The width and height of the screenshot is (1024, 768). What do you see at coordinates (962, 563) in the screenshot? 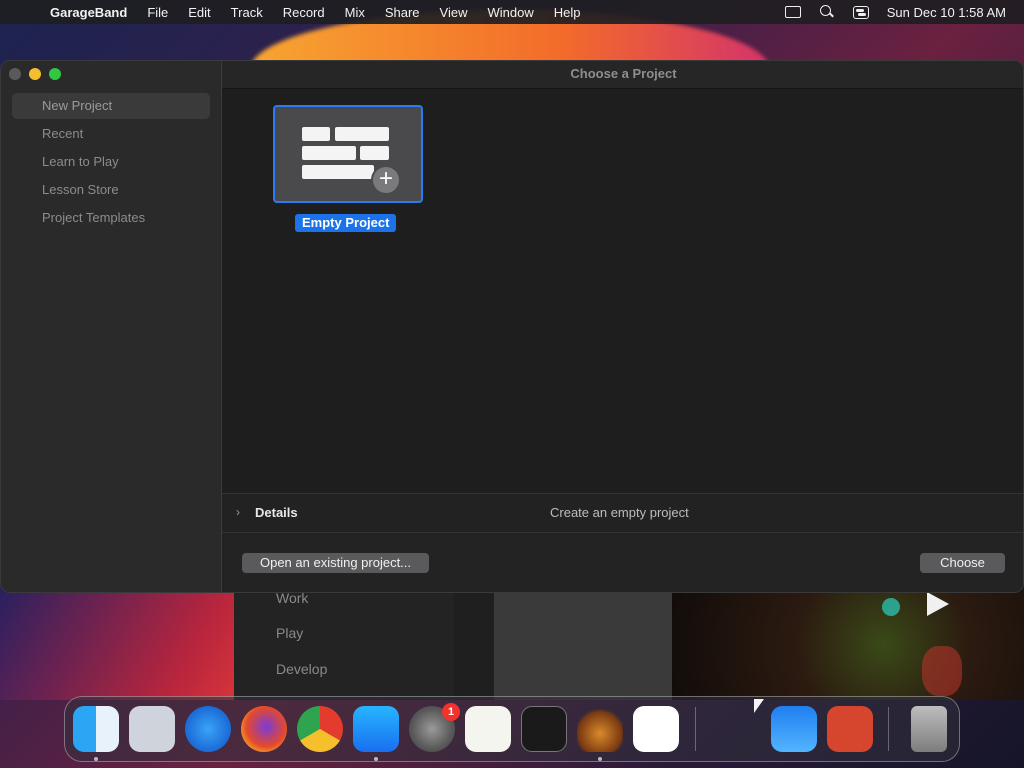
I see `choose-button: Choose` at bounding box center [962, 563].